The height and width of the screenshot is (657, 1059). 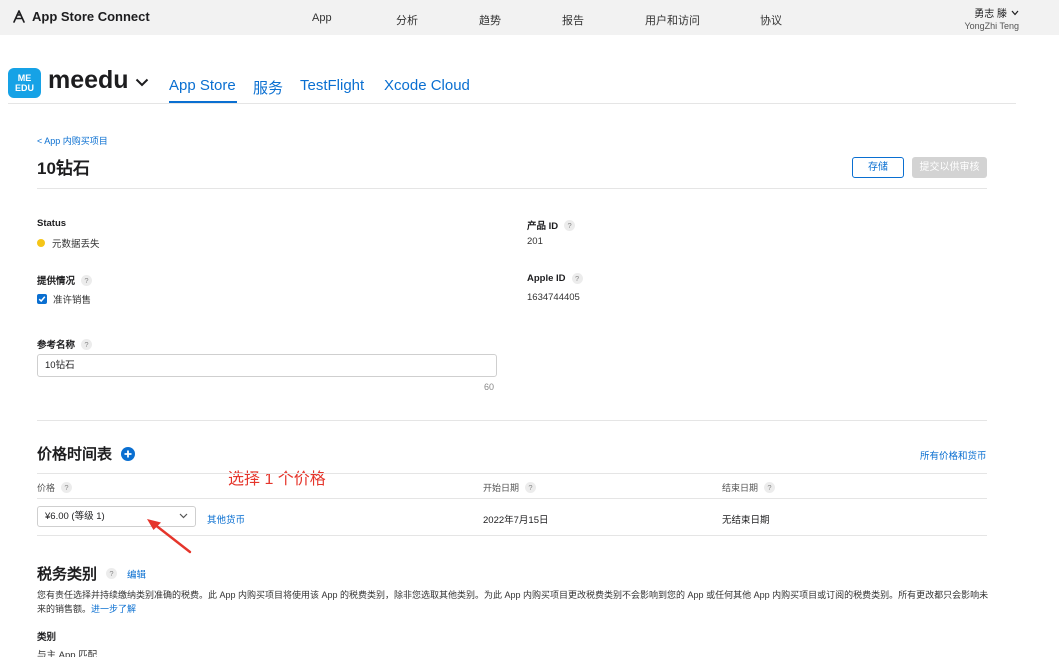 I want to click on status-value-text: 元数据丢失, so click(x=76, y=244).